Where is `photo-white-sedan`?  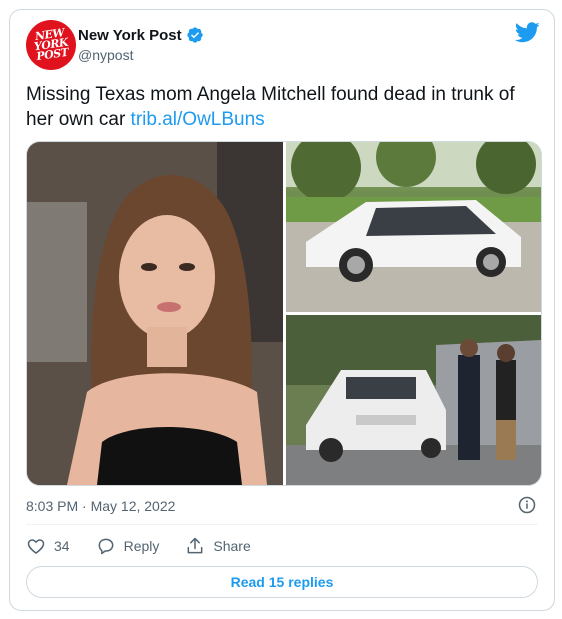 photo-white-sedan is located at coordinates (413, 227).